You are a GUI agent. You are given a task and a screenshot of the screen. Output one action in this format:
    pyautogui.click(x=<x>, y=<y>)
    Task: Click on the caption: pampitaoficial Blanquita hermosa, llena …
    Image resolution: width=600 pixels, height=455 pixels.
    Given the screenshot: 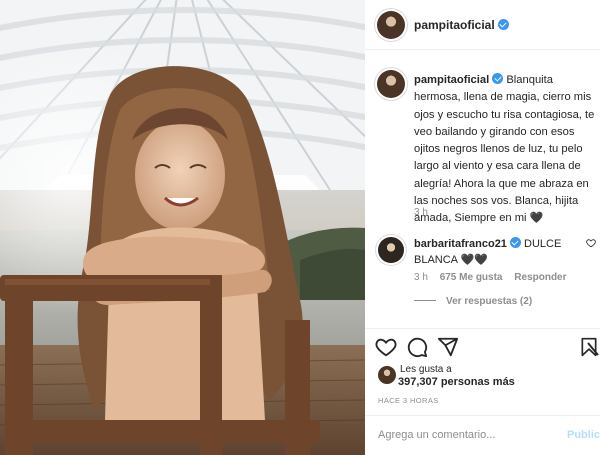 What is the action you would take?
    pyautogui.click(x=505, y=150)
    